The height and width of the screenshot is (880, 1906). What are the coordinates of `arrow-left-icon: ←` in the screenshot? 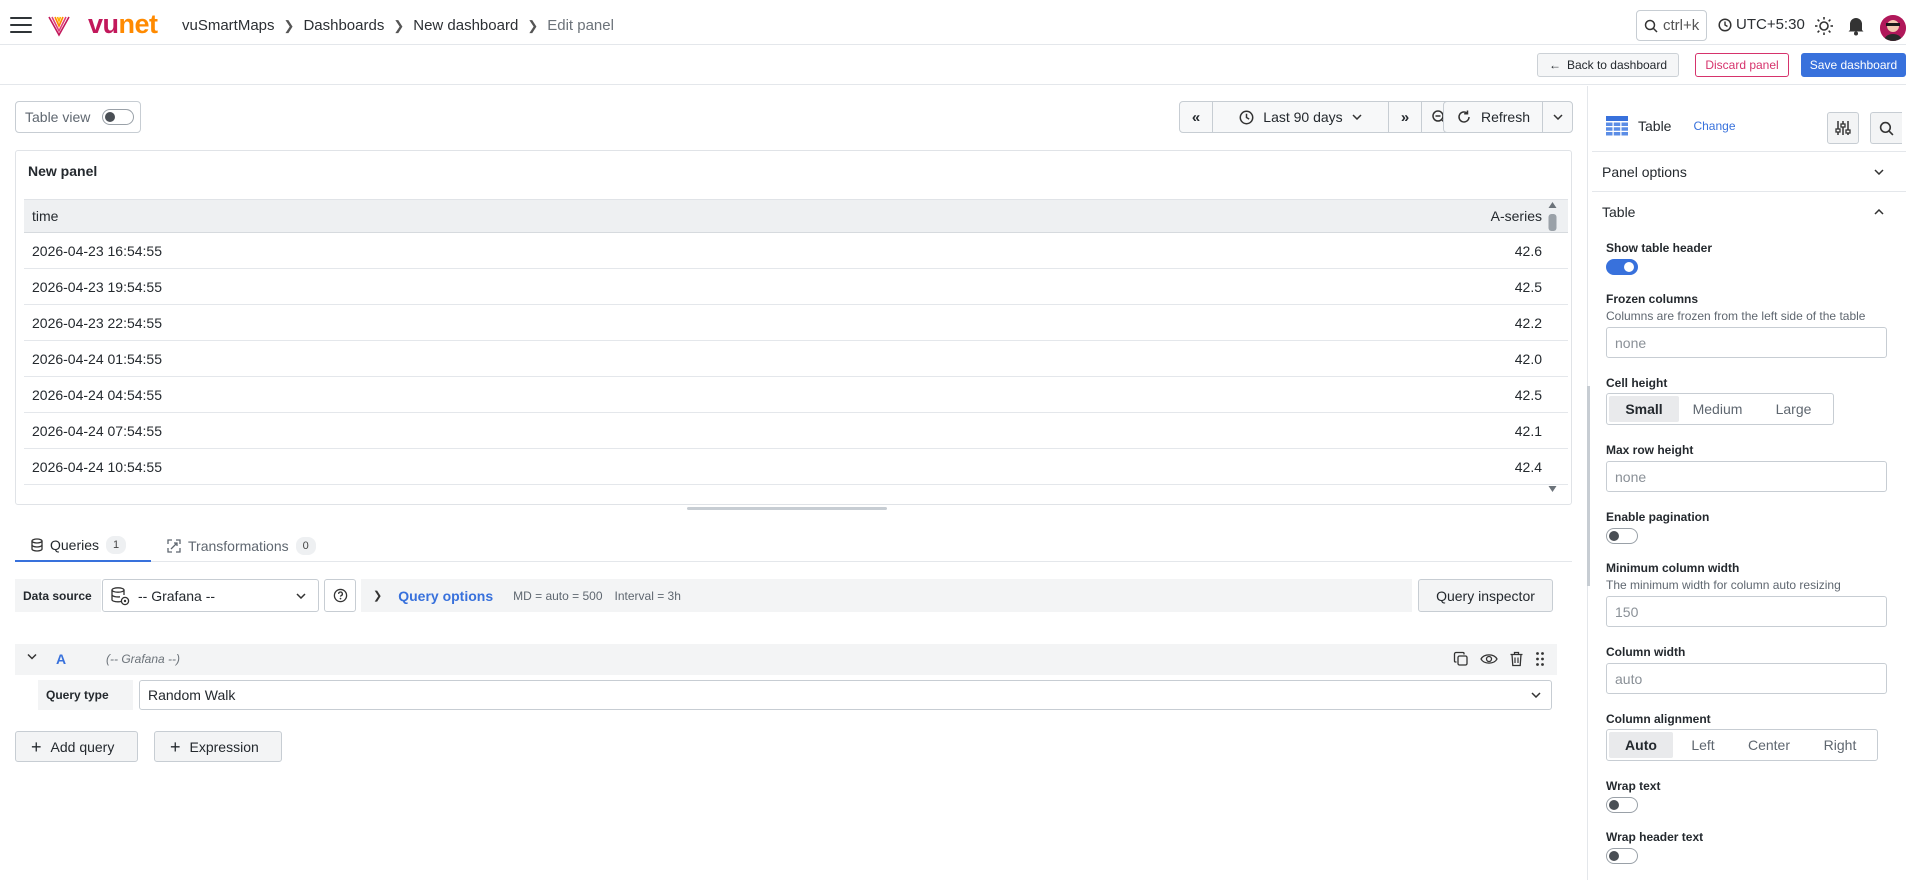 It's located at (1554, 65).